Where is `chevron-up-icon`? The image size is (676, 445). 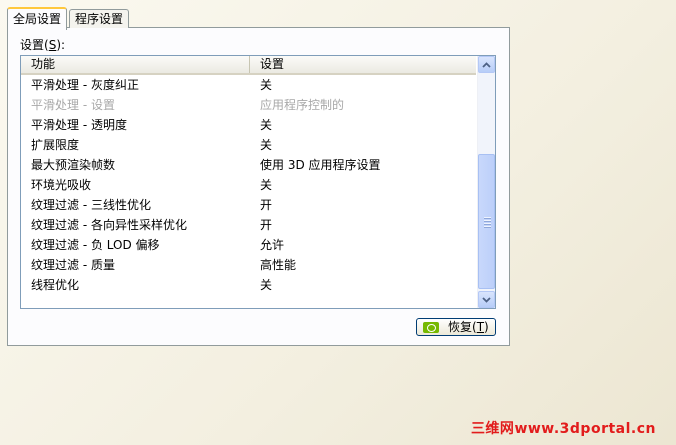
chevron-up-icon is located at coordinates (486, 65).